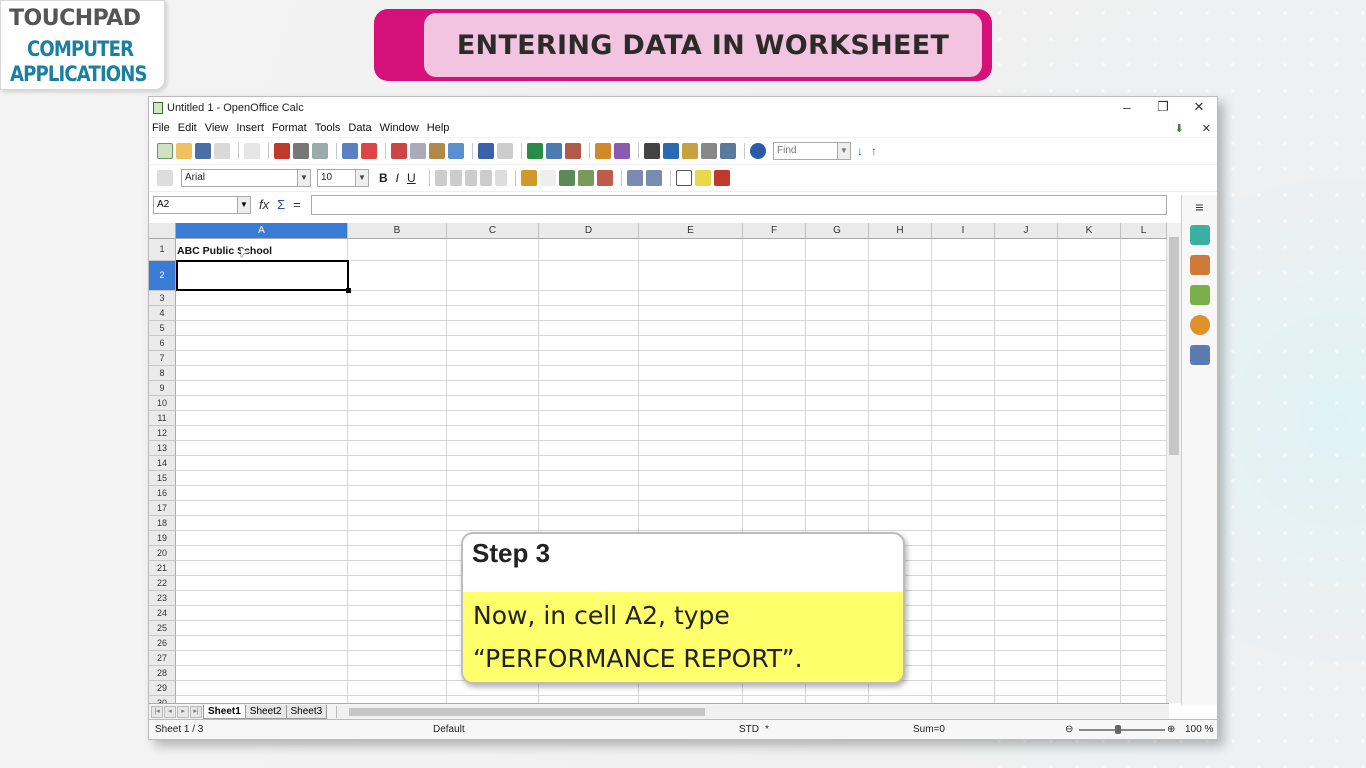  I want to click on menu-file: File, so click(161, 128).